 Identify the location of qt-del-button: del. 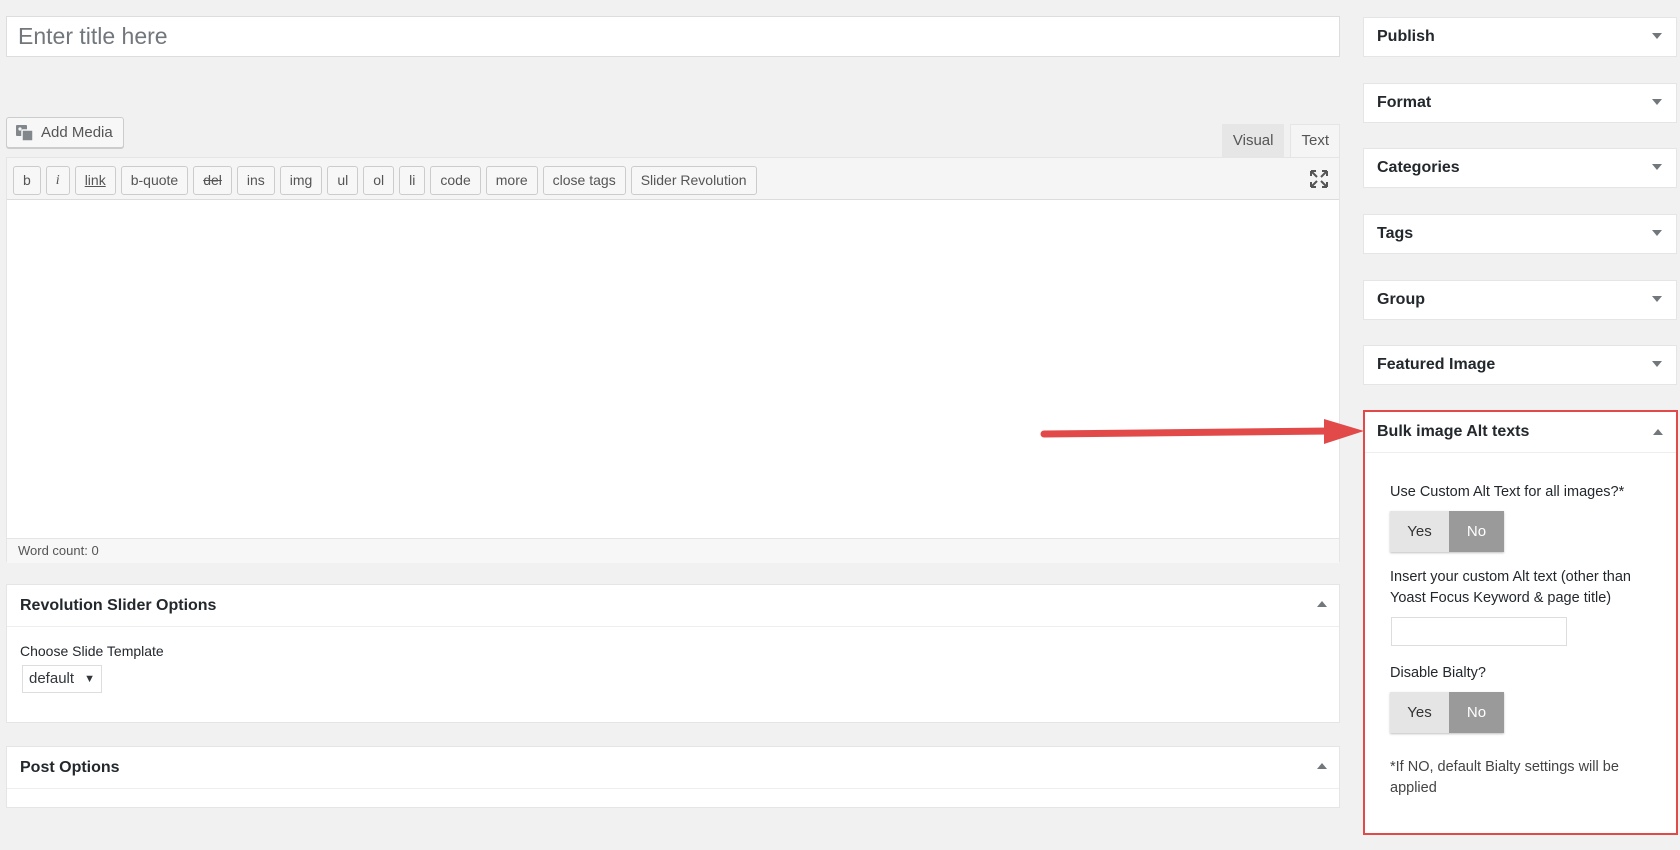
(212, 180).